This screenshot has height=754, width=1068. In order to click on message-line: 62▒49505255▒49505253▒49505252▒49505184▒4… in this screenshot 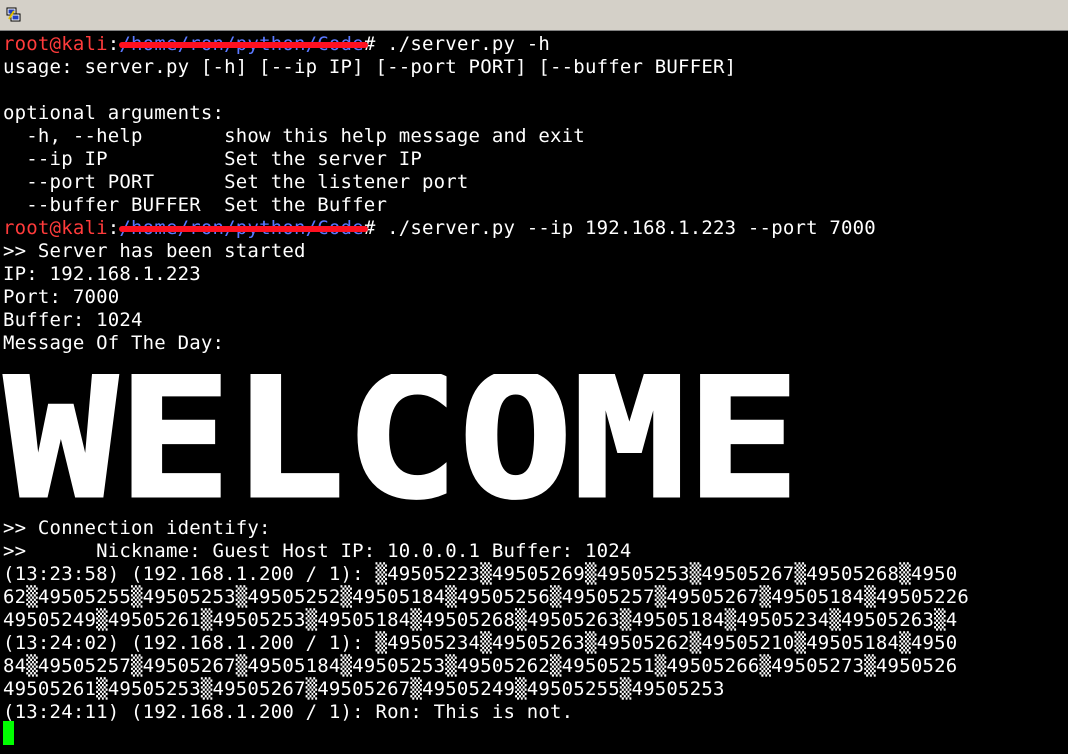, I will do `click(486, 597)`.